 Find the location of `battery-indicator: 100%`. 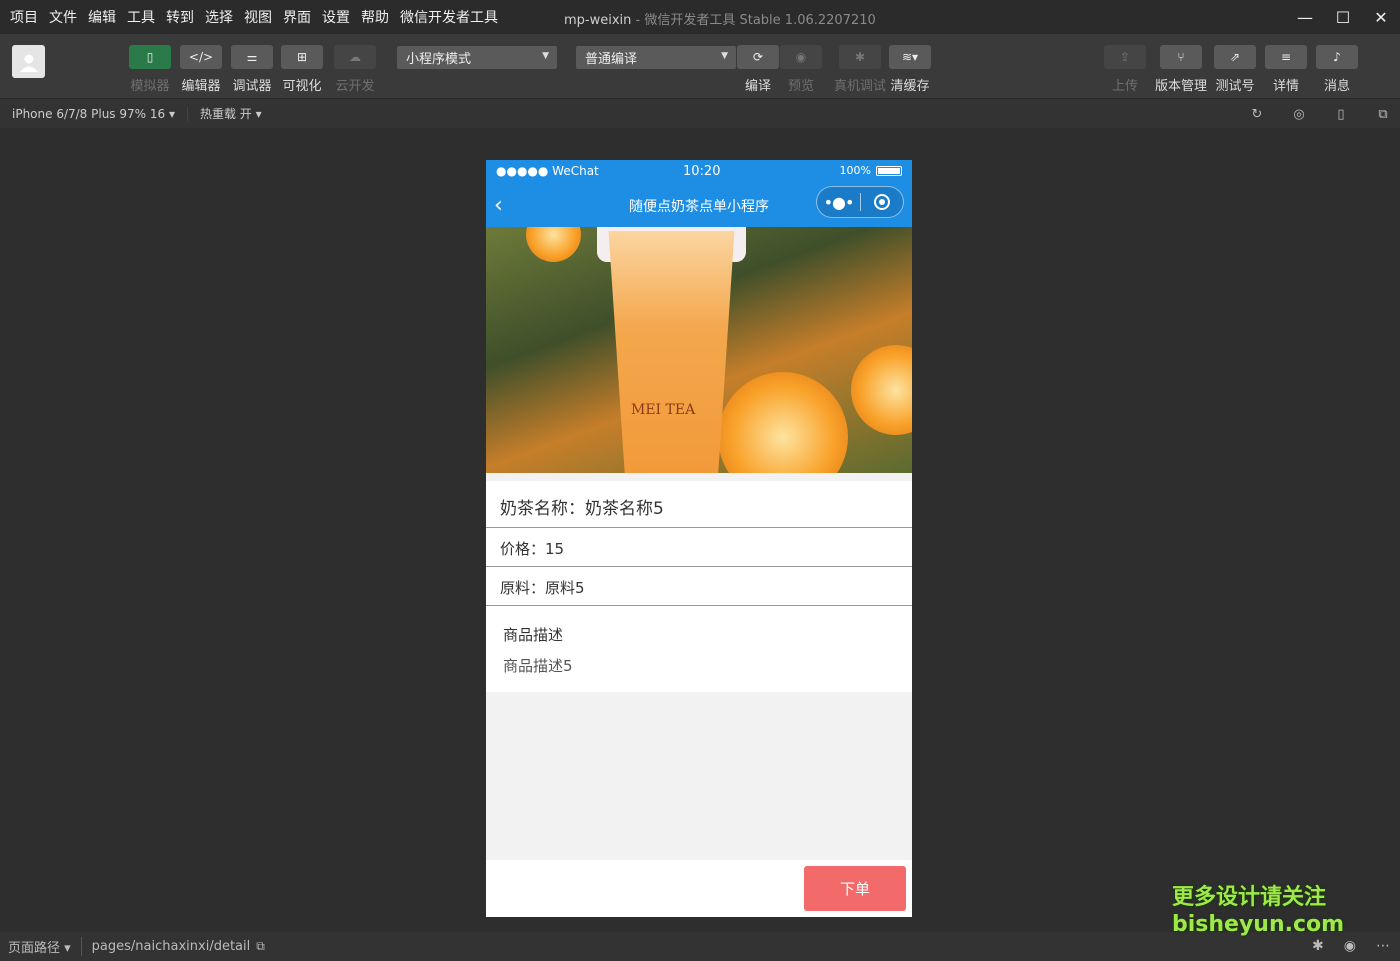

battery-indicator: 100% is located at coordinates (871, 170).